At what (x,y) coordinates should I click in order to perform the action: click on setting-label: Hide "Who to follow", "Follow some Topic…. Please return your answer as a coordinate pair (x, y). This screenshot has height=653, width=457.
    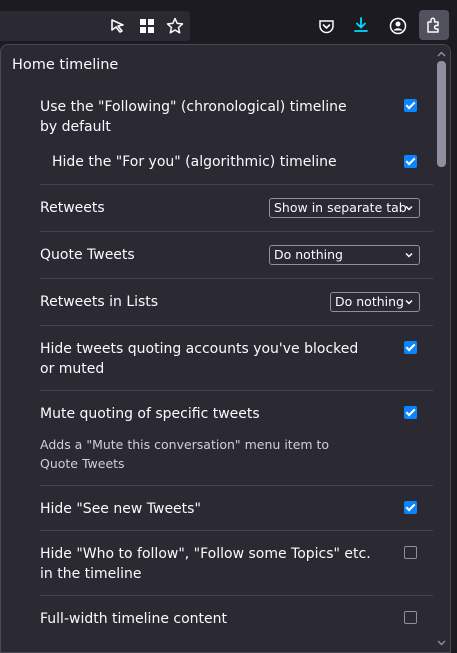
    Looking at the image, I should click on (205, 564).